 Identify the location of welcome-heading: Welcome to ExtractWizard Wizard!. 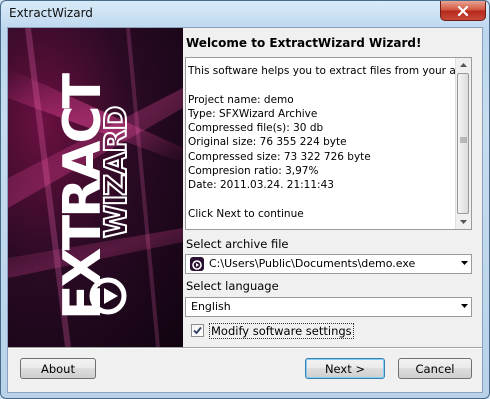
(304, 43).